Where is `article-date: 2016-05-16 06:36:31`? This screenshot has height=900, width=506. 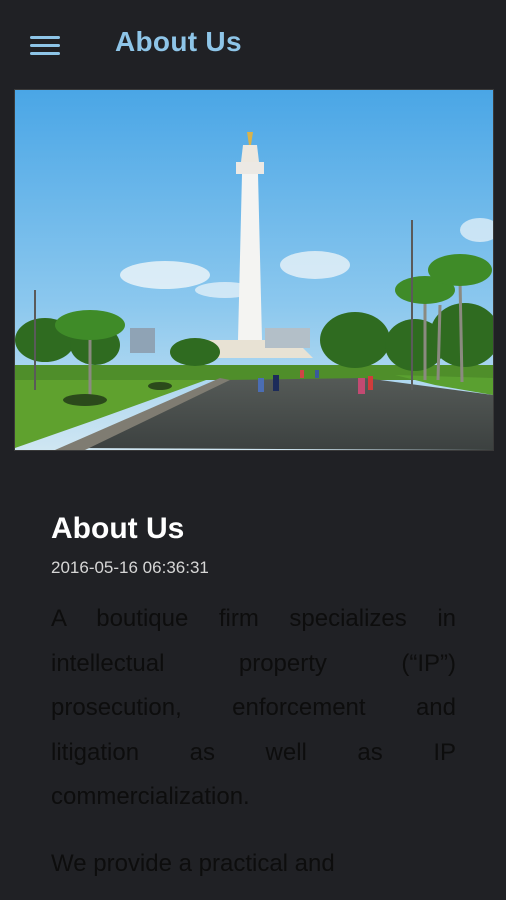 article-date: 2016-05-16 06:36:31 is located at coordinates (130, 567).